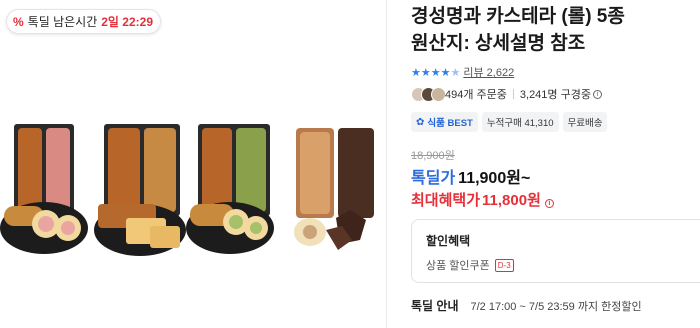  I want to click on product-title: 경성명과 카스테라 (롤) 5종 원산지: 상세설명 참조, so click(518, 30).